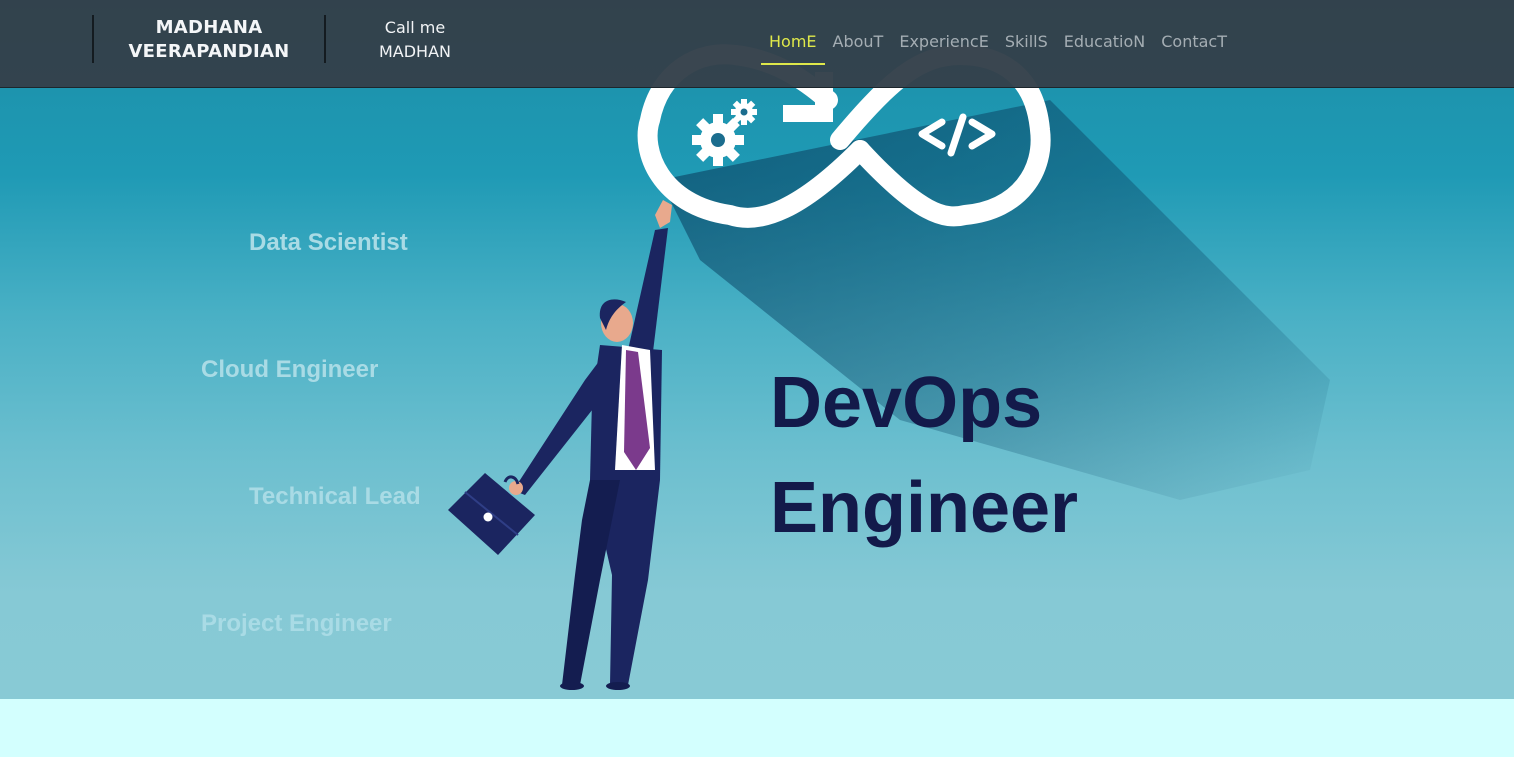 The width and height of the screenshot is (1514, 757). I want to click on footer-strip, so click(757, 728).